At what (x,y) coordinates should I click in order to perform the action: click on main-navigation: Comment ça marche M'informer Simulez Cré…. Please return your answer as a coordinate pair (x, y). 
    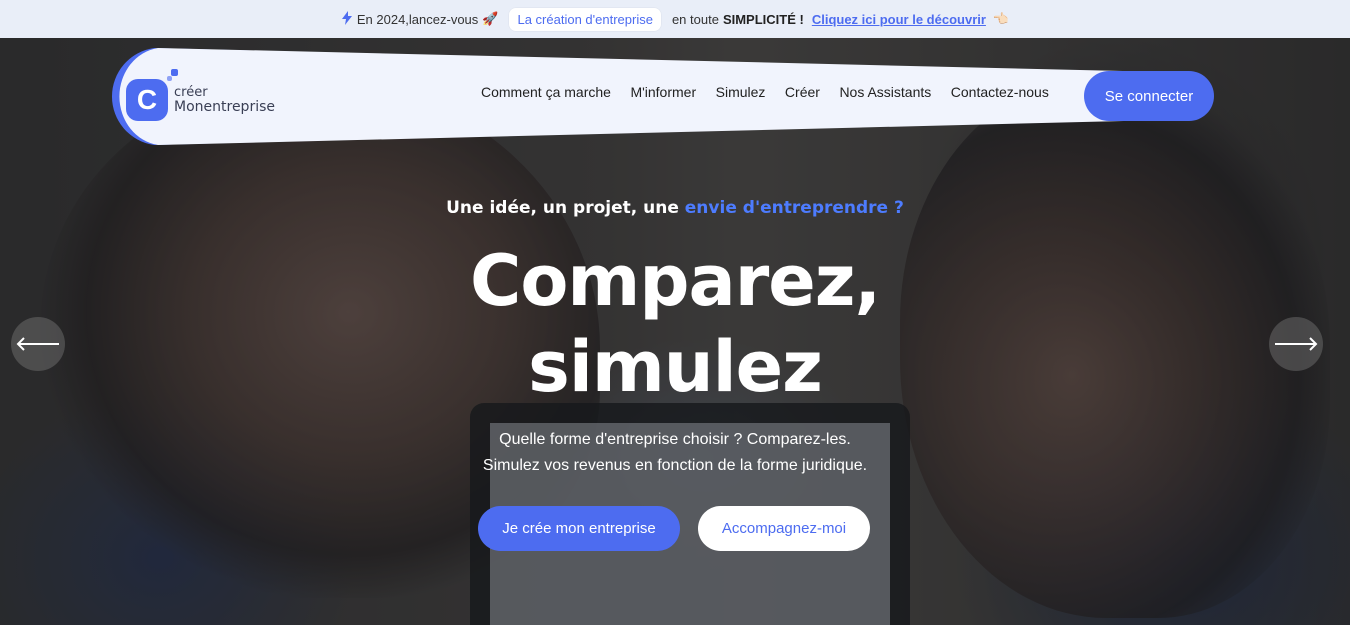
    Looking at the image, I should click on (774, 92).